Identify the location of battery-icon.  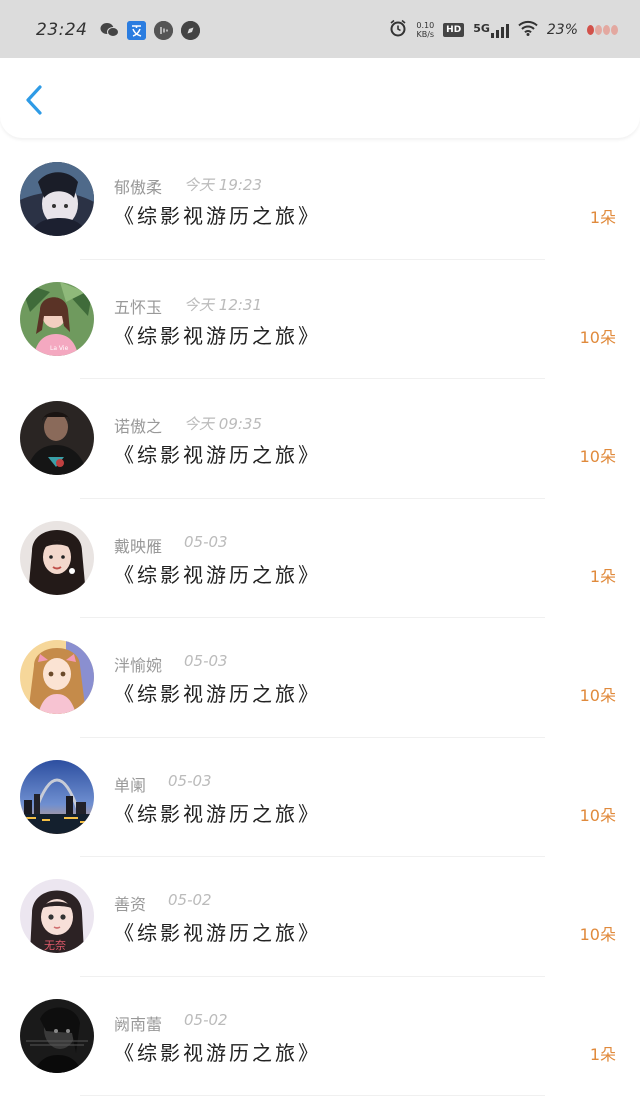
(602, 30).